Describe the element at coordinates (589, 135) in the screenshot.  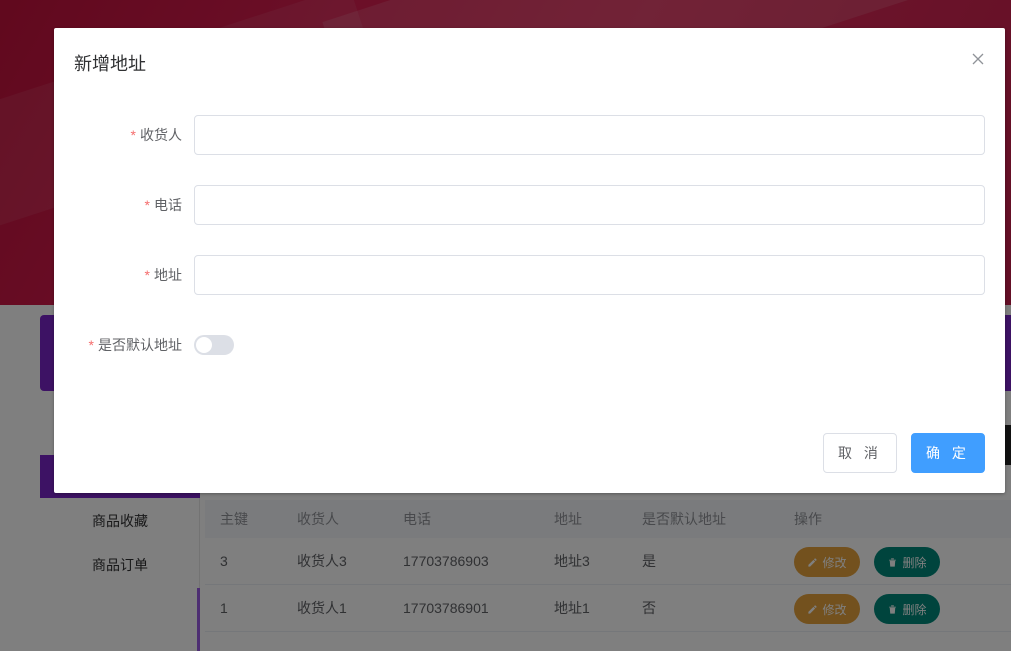
I see `receiver-input` at that location.